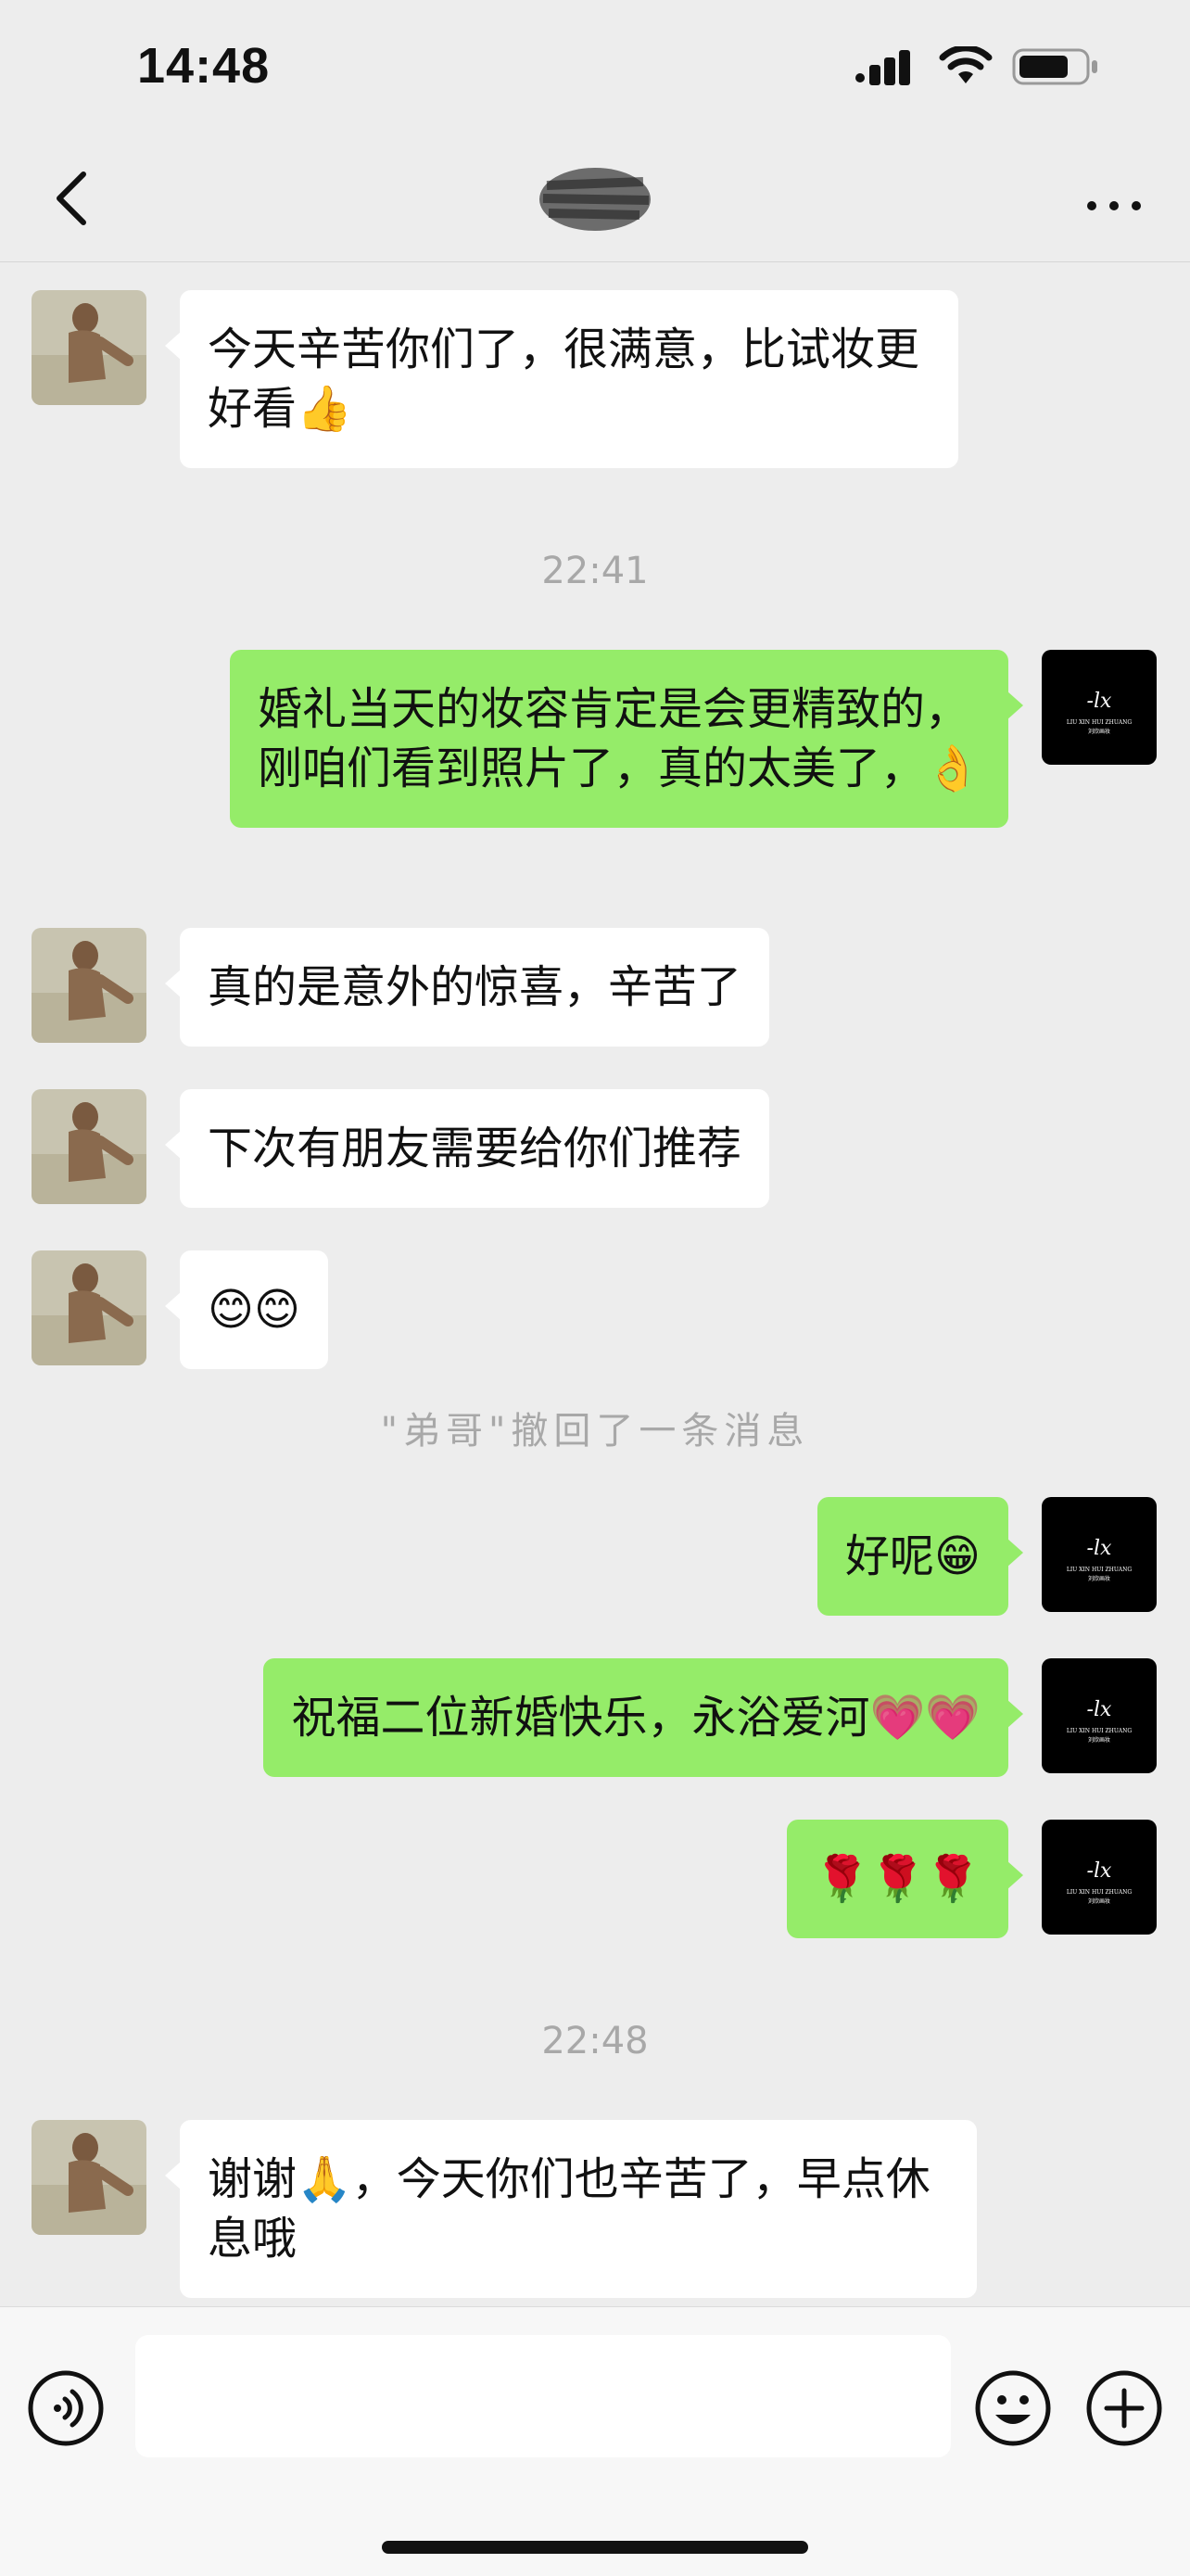 Image resolution: width=1190 pixels, height=2576 pixels. Describe the element at coordinates (204, 66) in the screenshot. I see `status-time: 14:48` at that location.